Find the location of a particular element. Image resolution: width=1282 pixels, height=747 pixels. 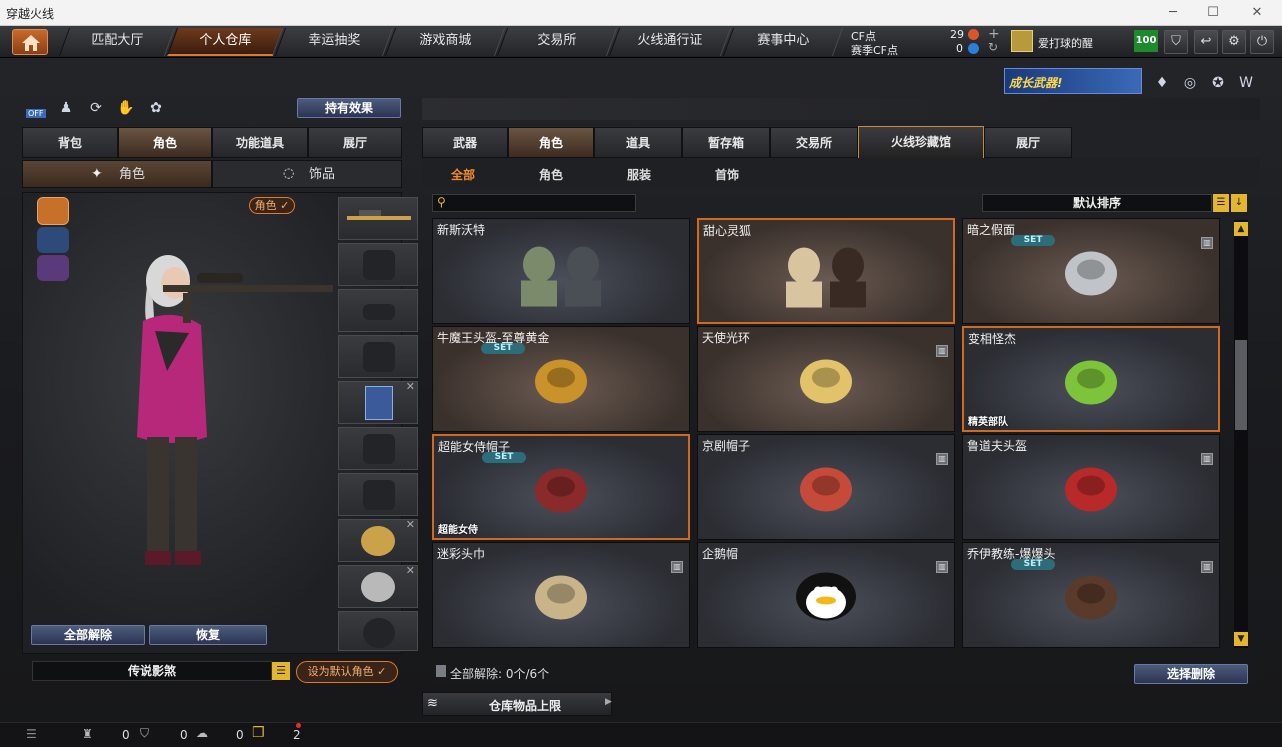

item-card: 牛魔王头盔-至尊黄金 SET is located at coordinates (561, 379).